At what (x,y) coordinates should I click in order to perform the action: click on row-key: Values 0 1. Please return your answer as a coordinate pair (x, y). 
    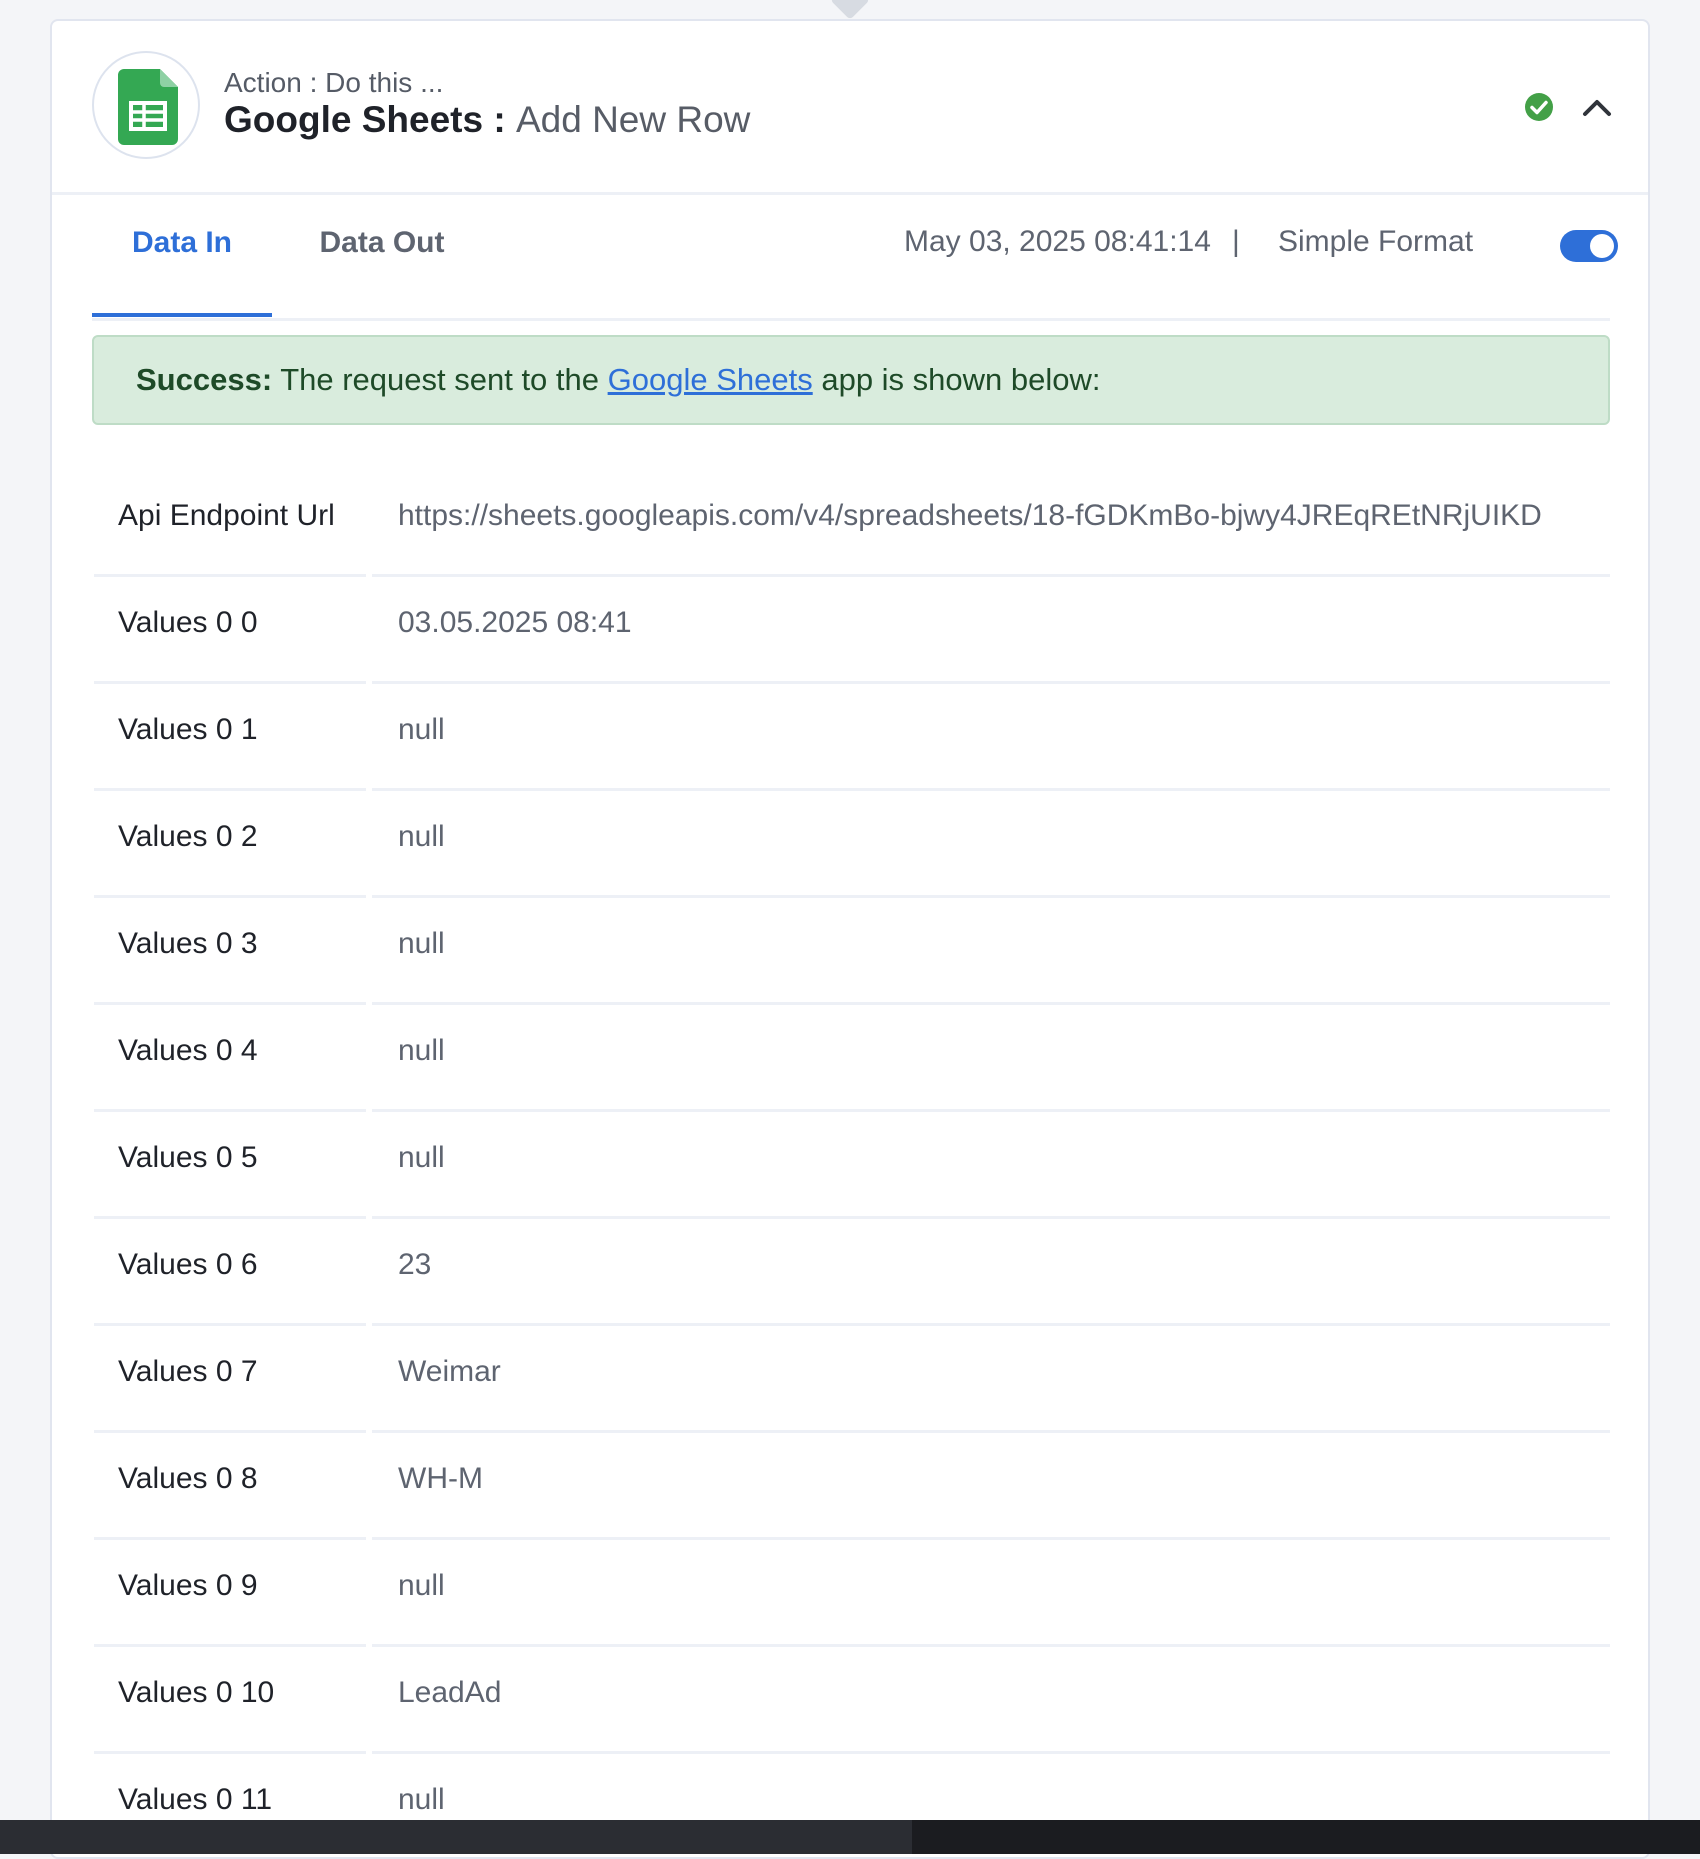
    Looking at the image, I should click on (230, 741).